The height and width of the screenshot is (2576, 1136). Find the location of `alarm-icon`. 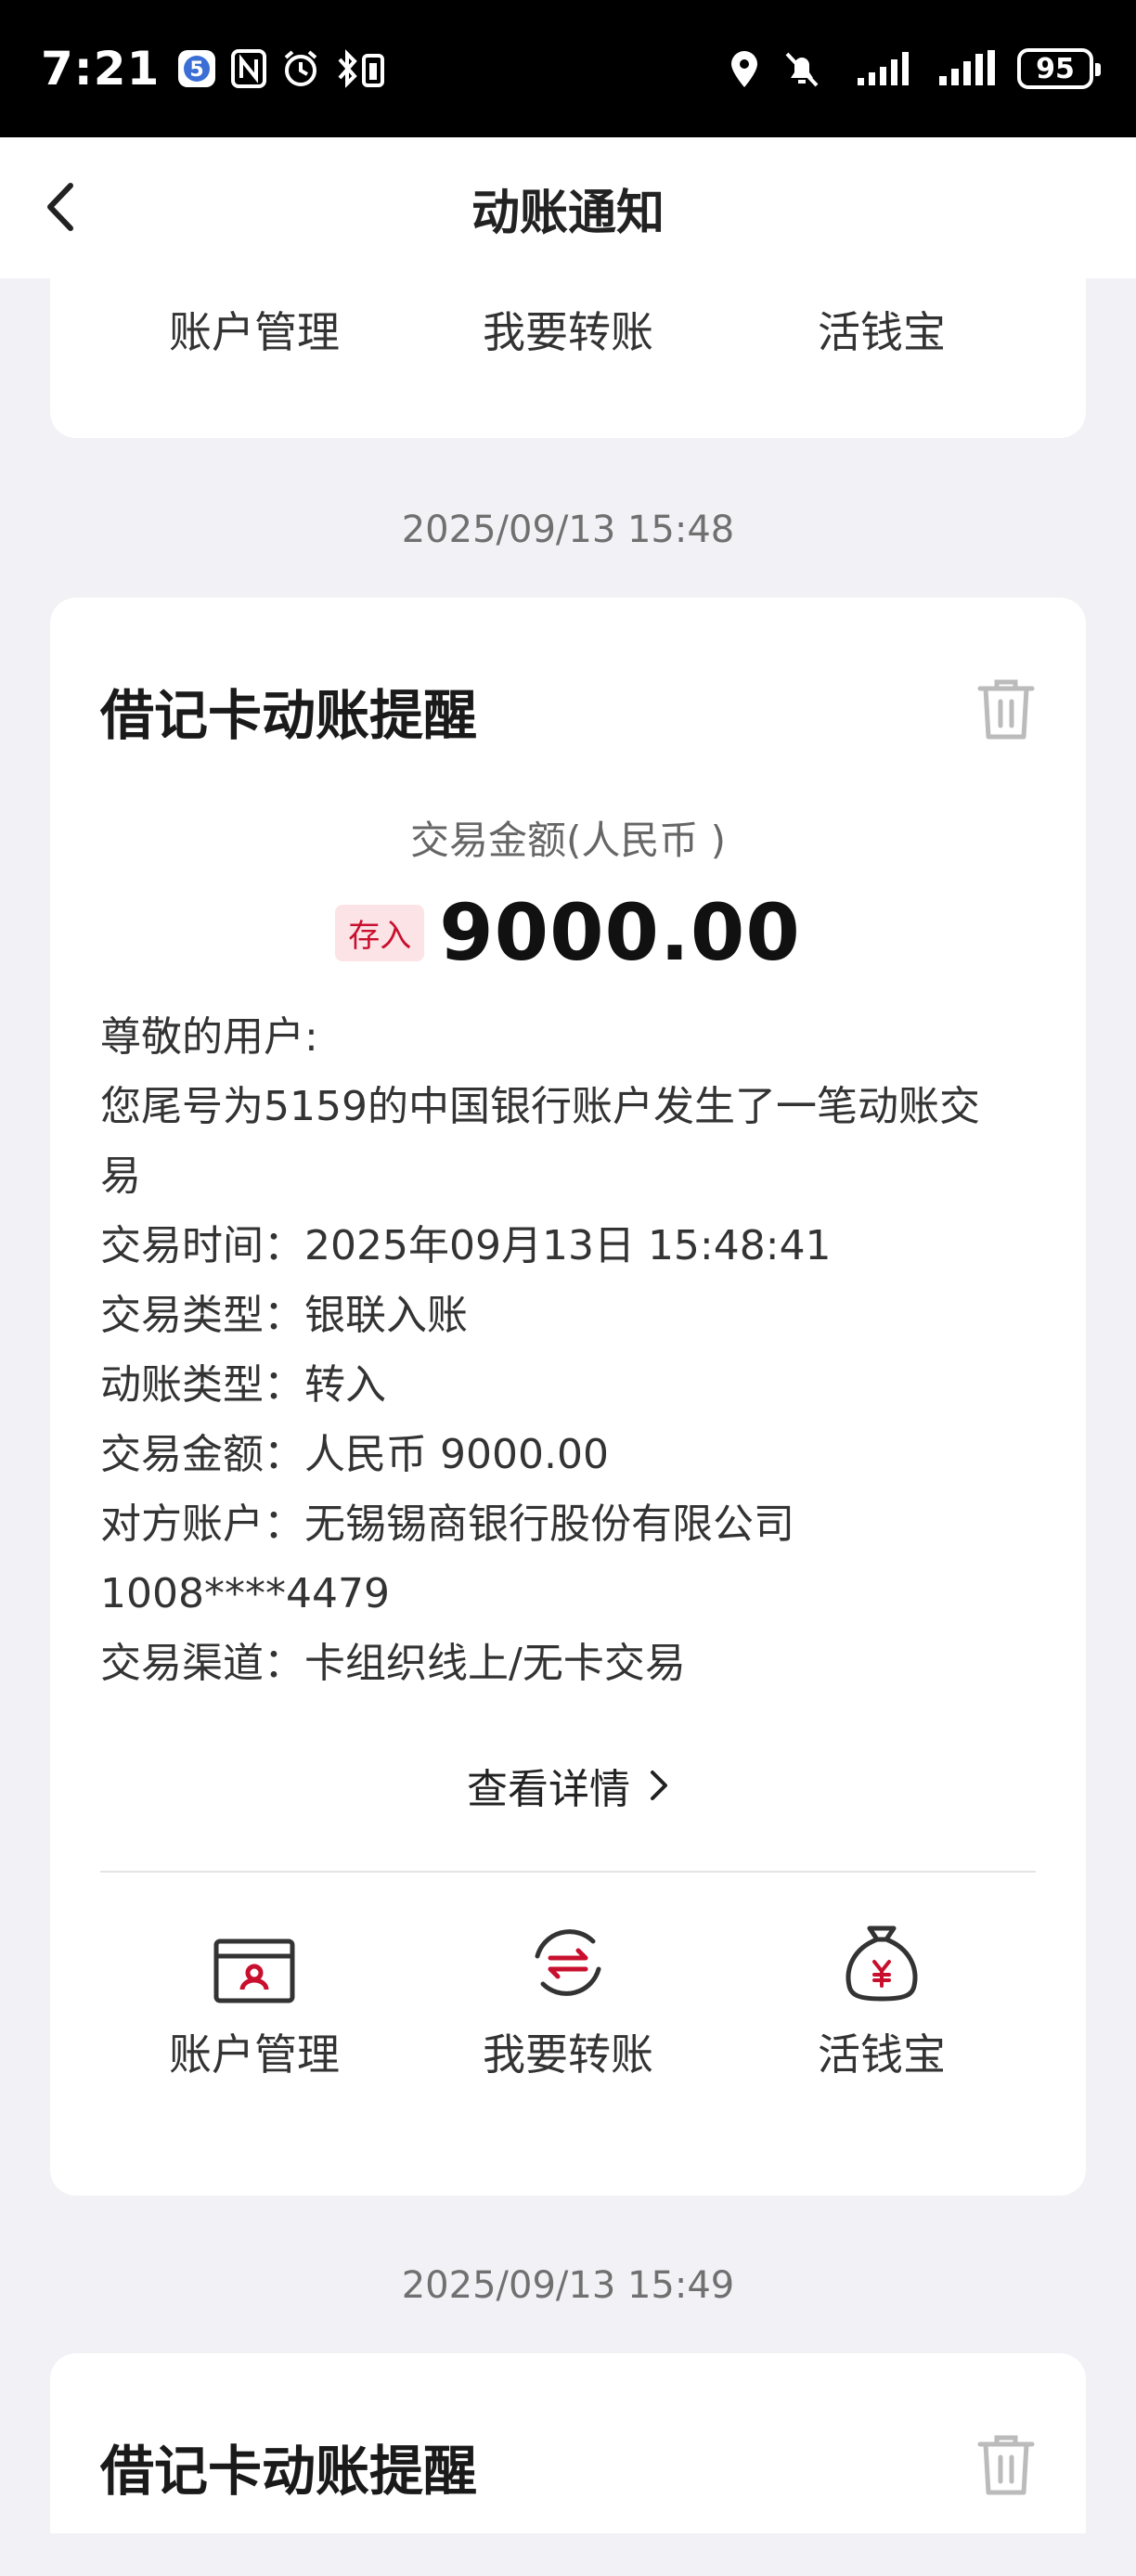

alarm-icon is located at coordinates (301, 68).